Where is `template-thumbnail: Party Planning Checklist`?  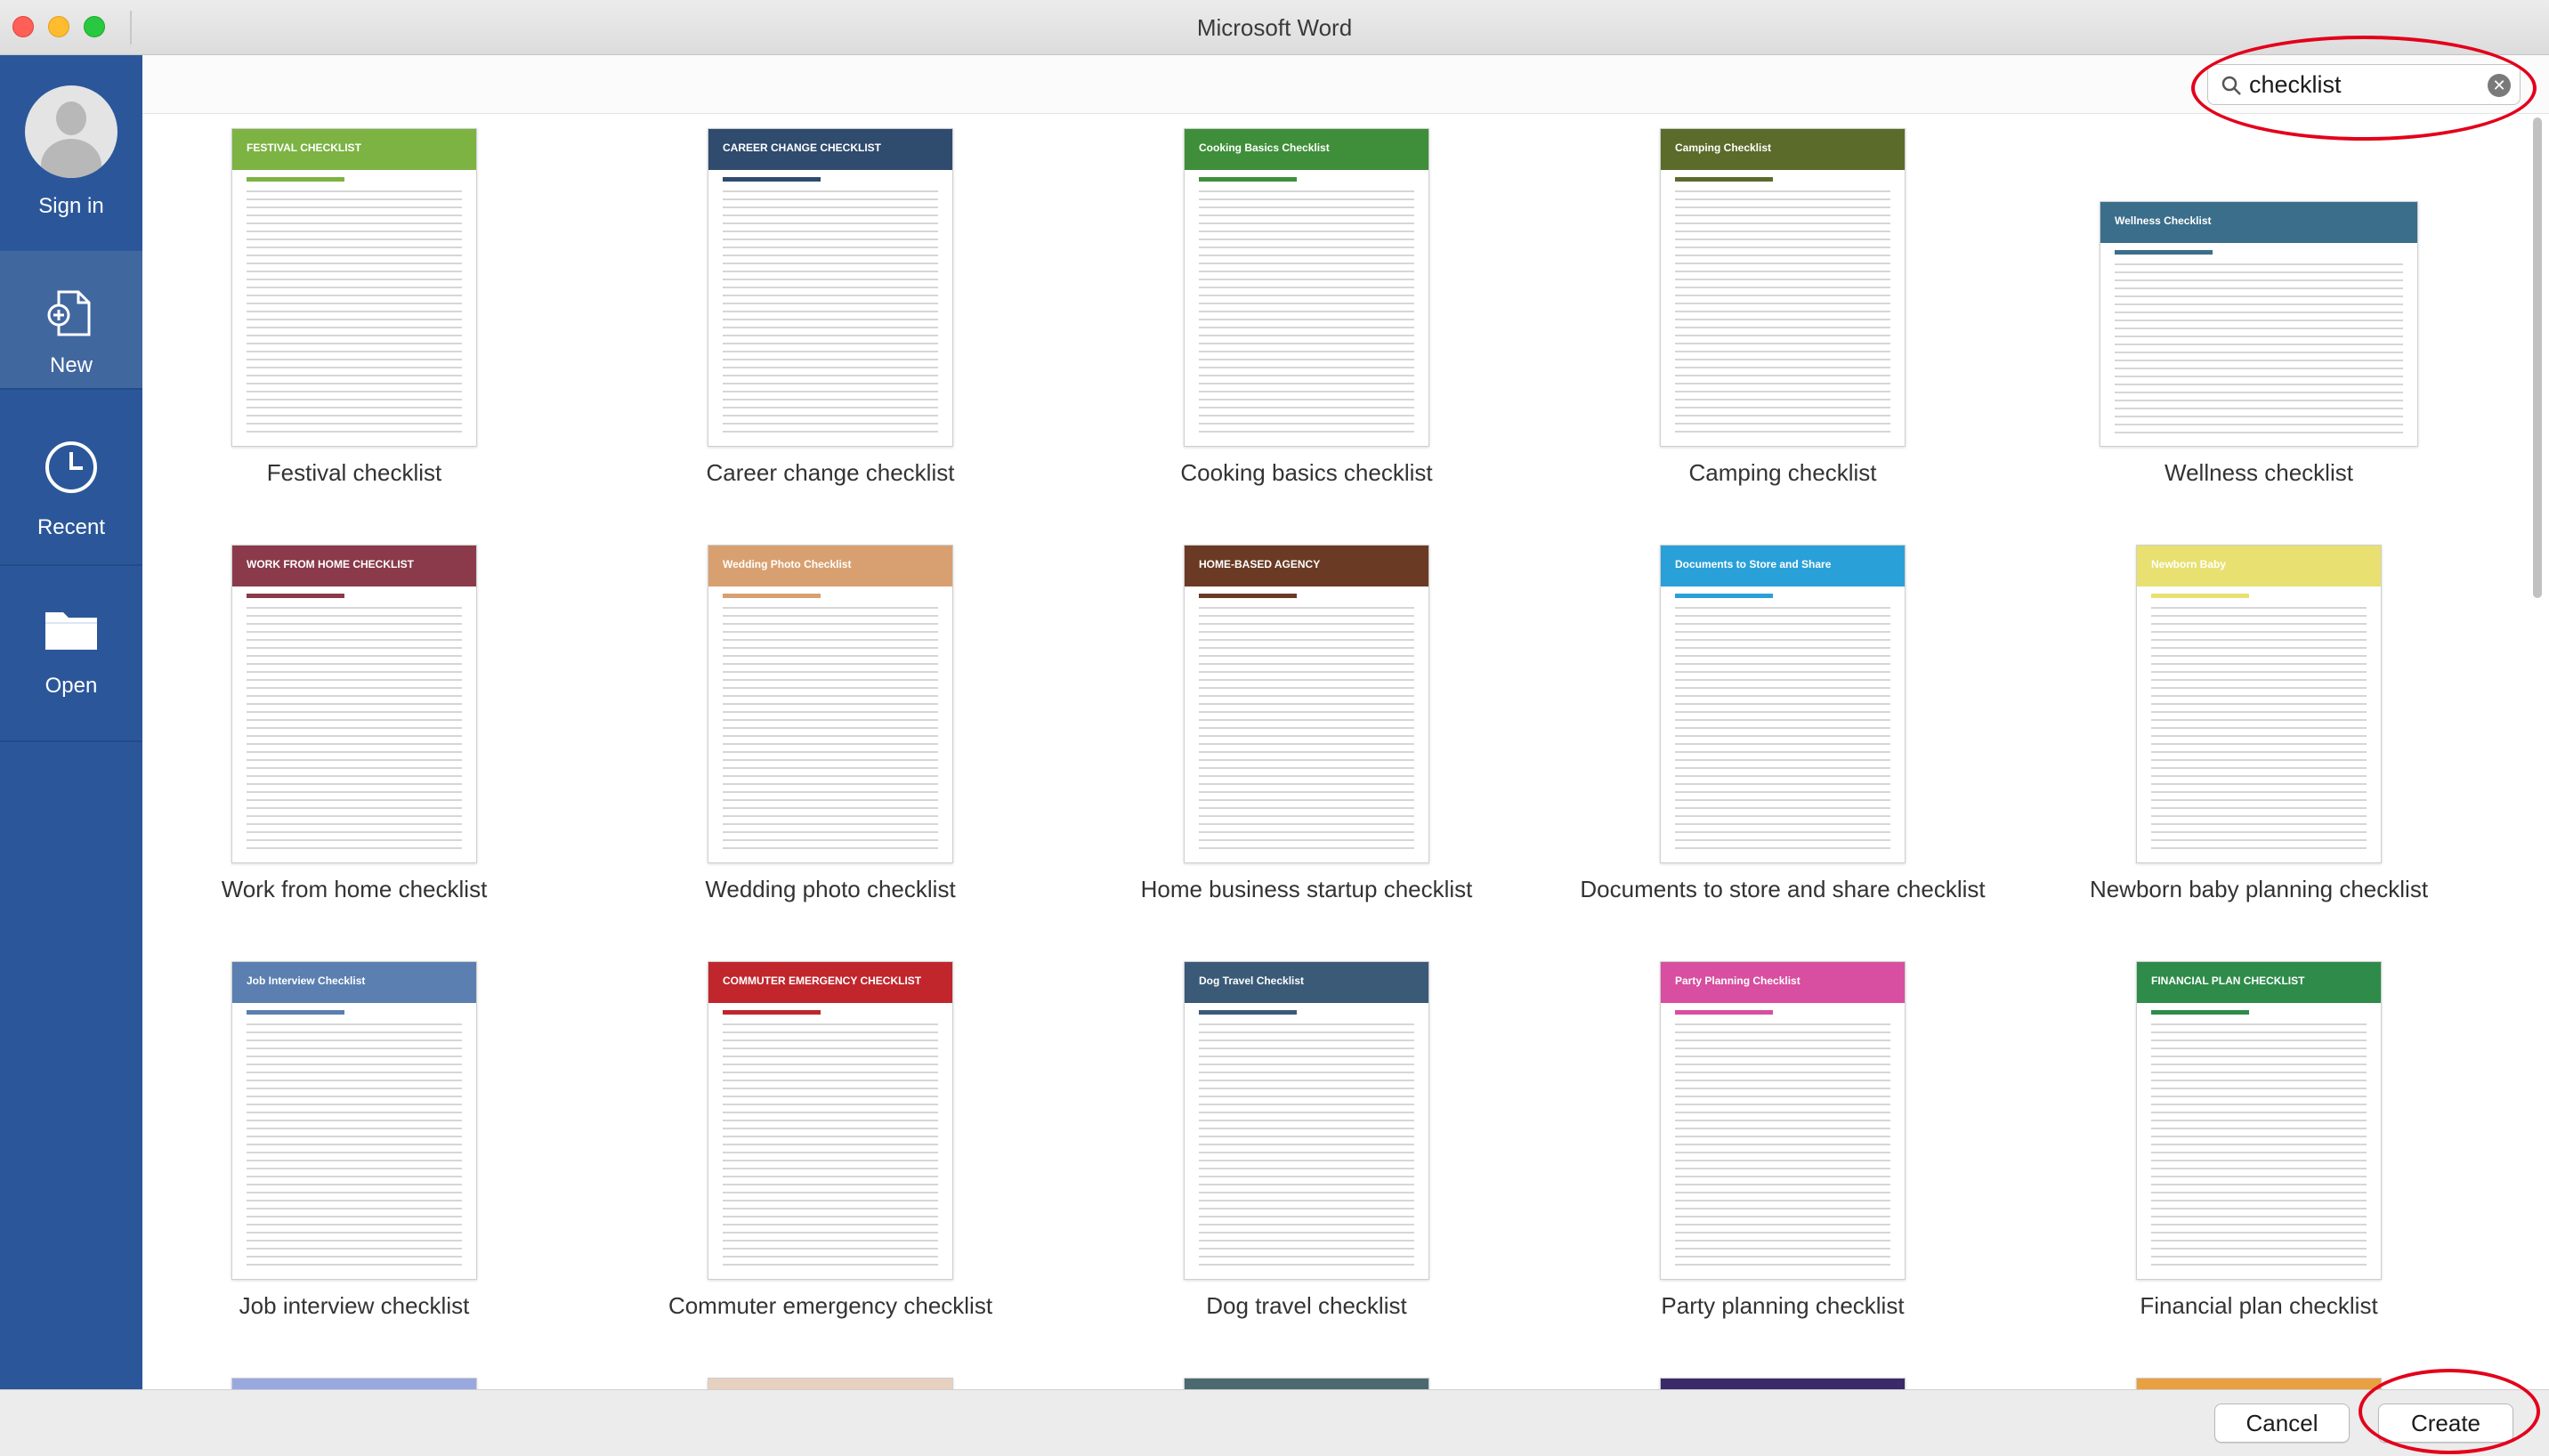
template-thumbnail: Party Planning Checklist is located at coordinates (1783, 1120).